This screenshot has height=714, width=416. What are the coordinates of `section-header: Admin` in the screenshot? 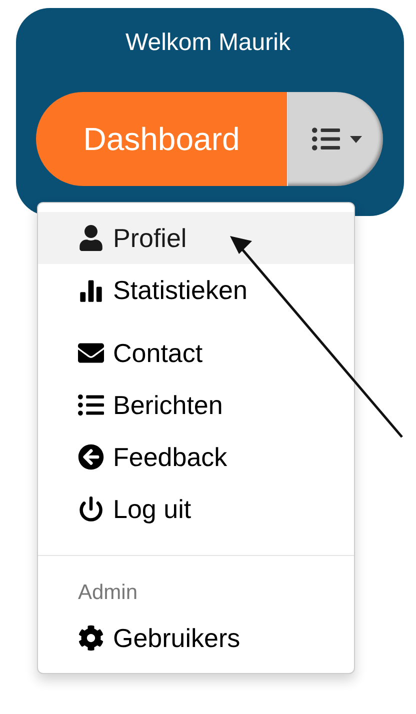 It's located at (108, 593).